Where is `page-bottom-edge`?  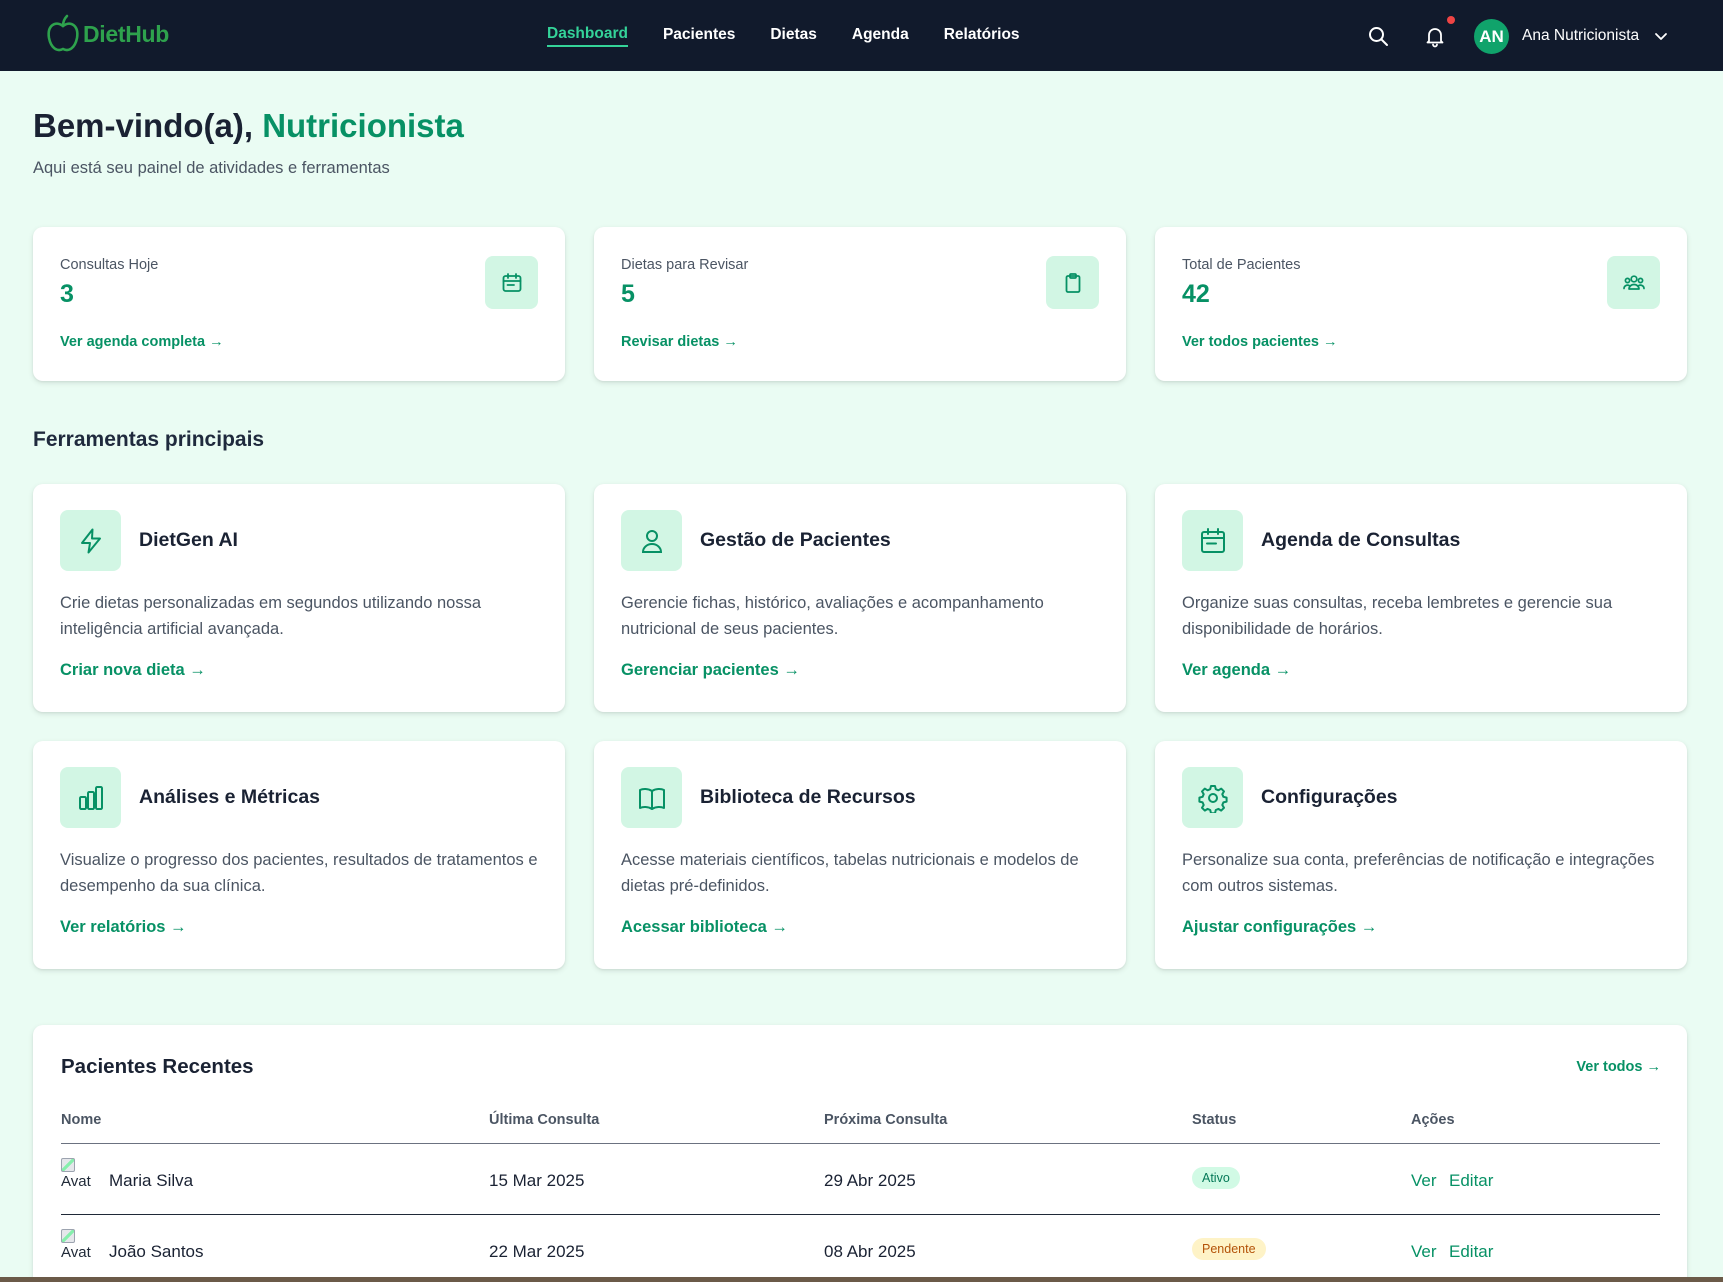
page-bottom-edge is located at coordinates (861, 1279).